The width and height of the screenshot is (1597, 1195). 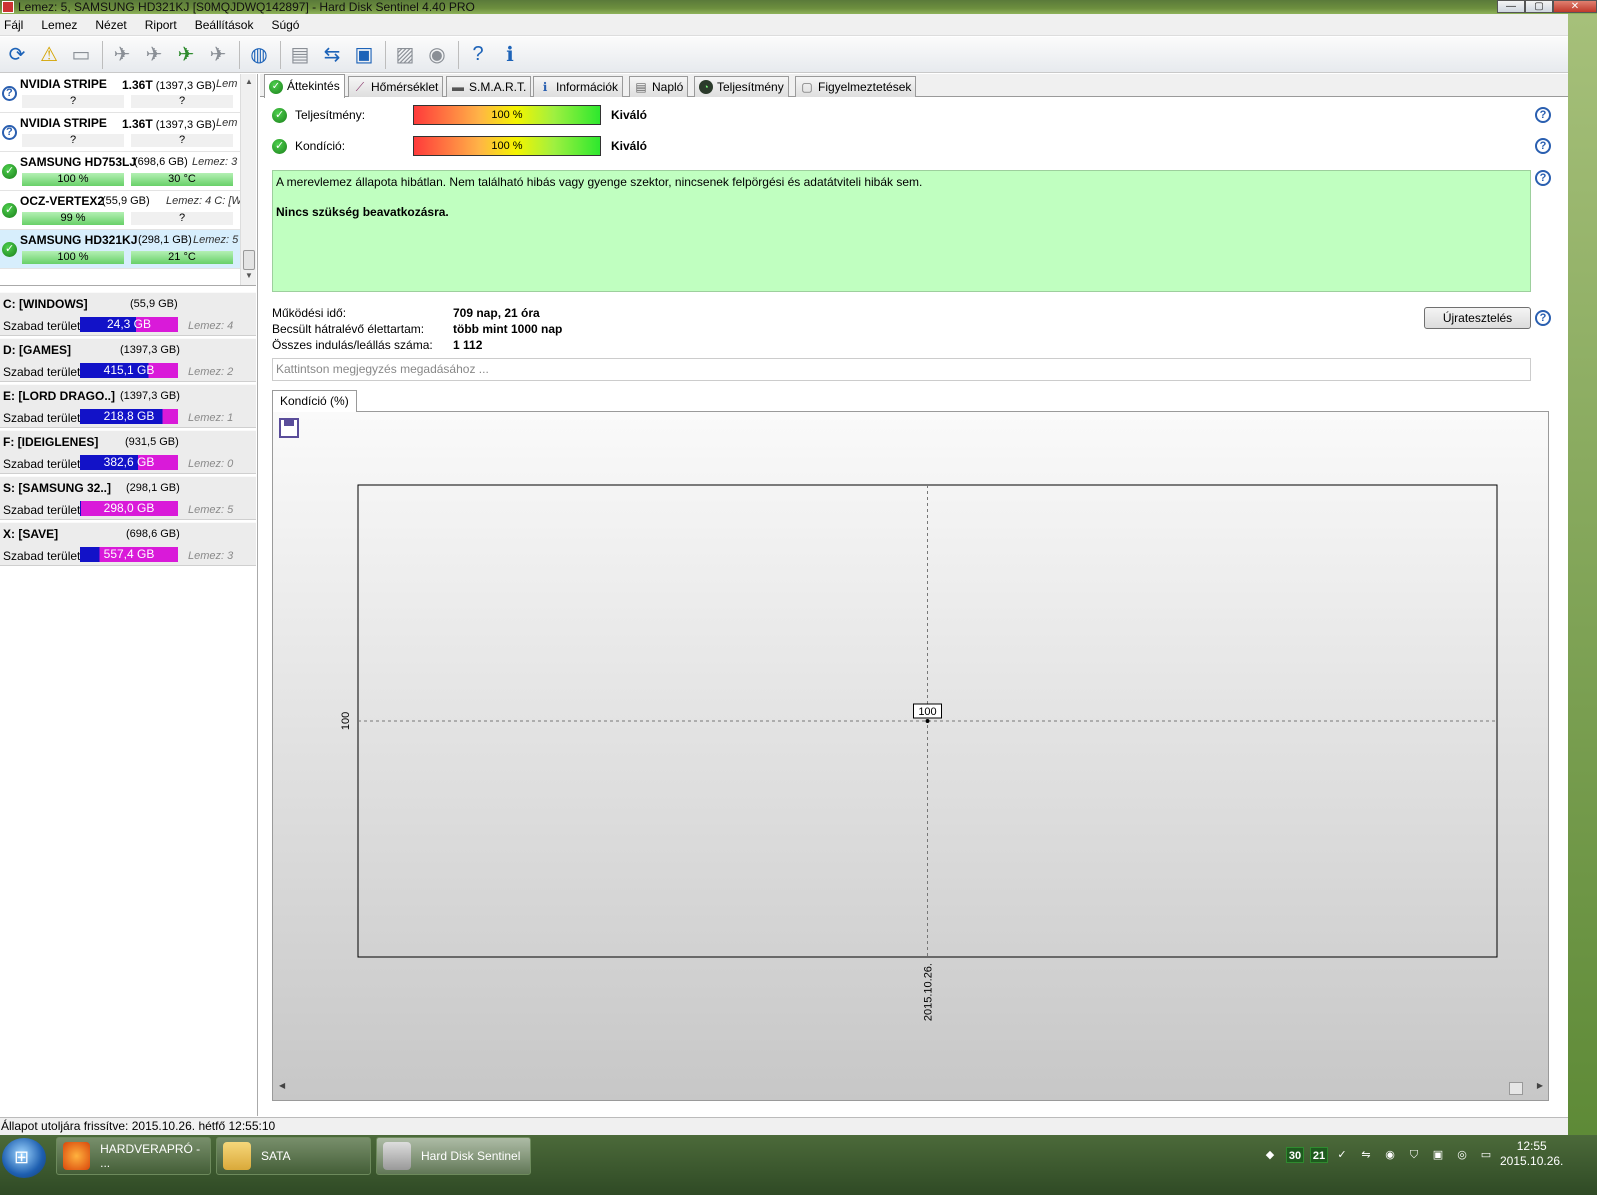 I want to click on menu-help: Súgó, so click(x=288, y=25).